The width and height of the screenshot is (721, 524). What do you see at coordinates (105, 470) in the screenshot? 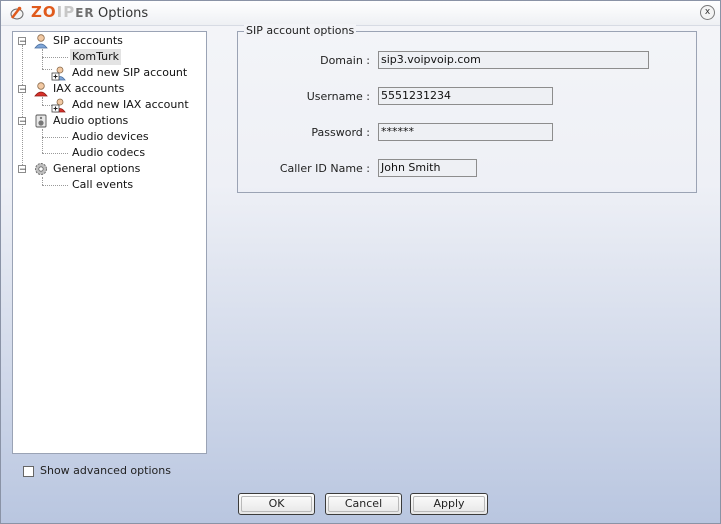
I see `show-advanced-label: Show advanced options` at bounding box center [105, 470].